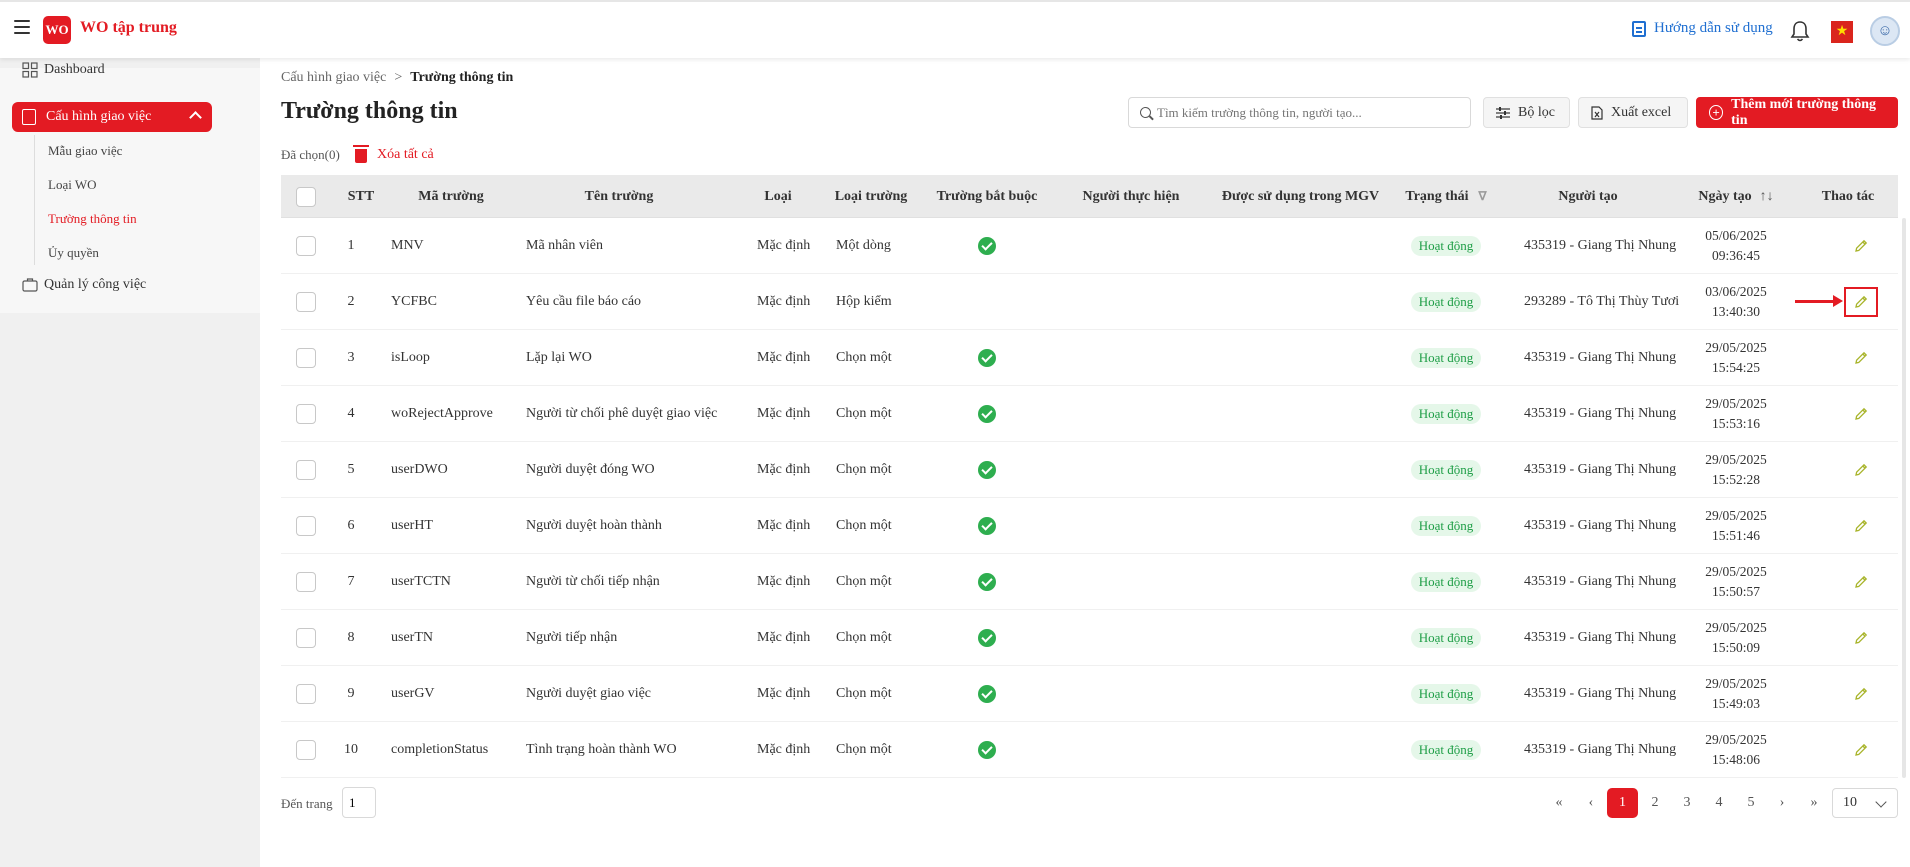  What do you see at coordinates (1483, 196) in the screenshot?
I see `status-filter-icon: ∇` at bounding box center [1483, 196].